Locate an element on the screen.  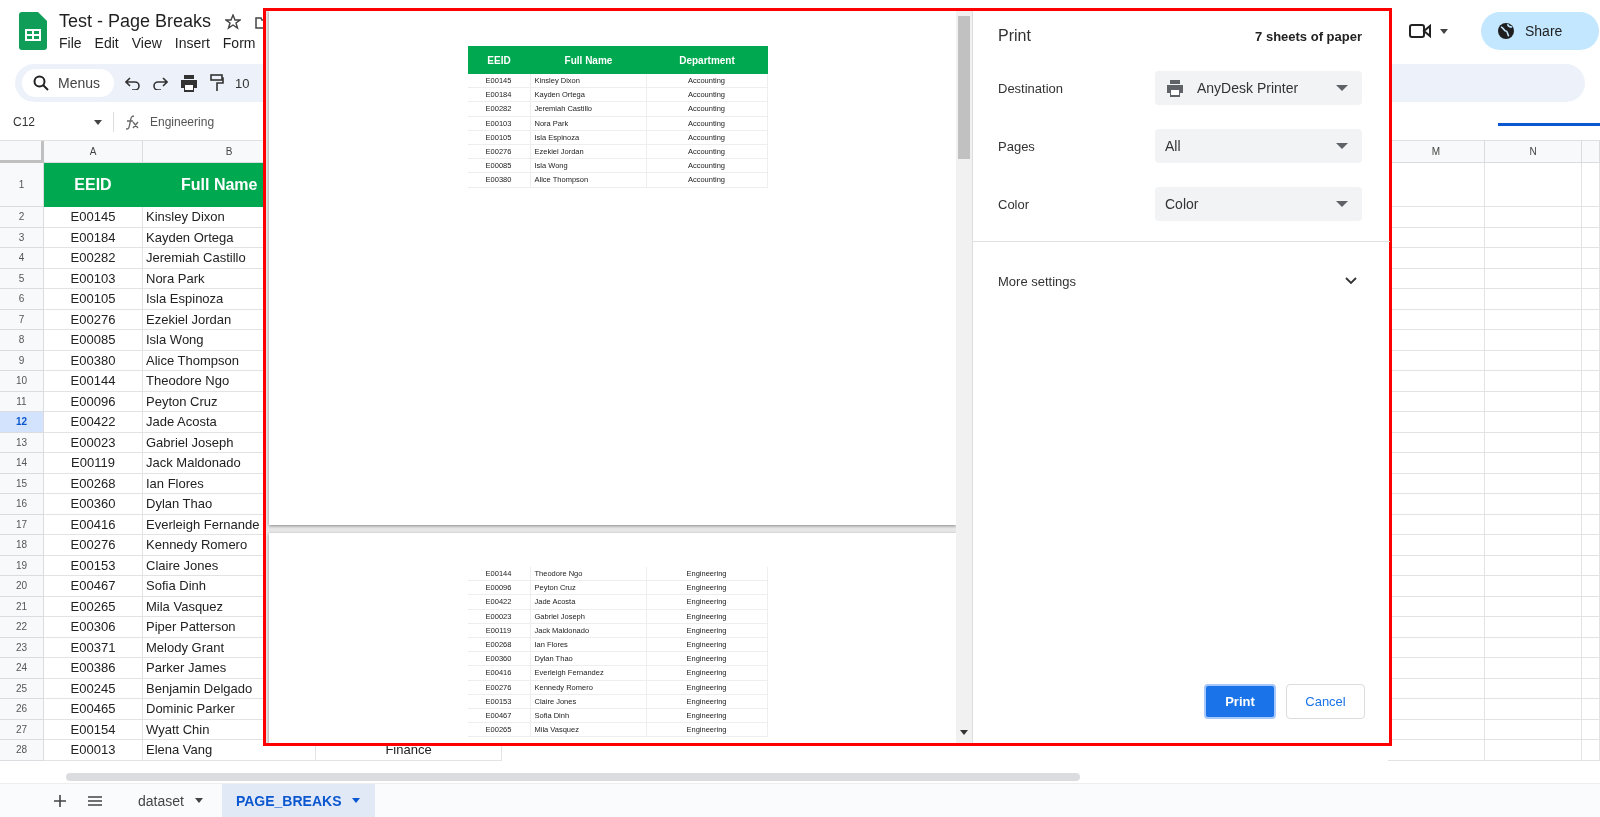
row-header: 6 is located at coordinates (22, 299).